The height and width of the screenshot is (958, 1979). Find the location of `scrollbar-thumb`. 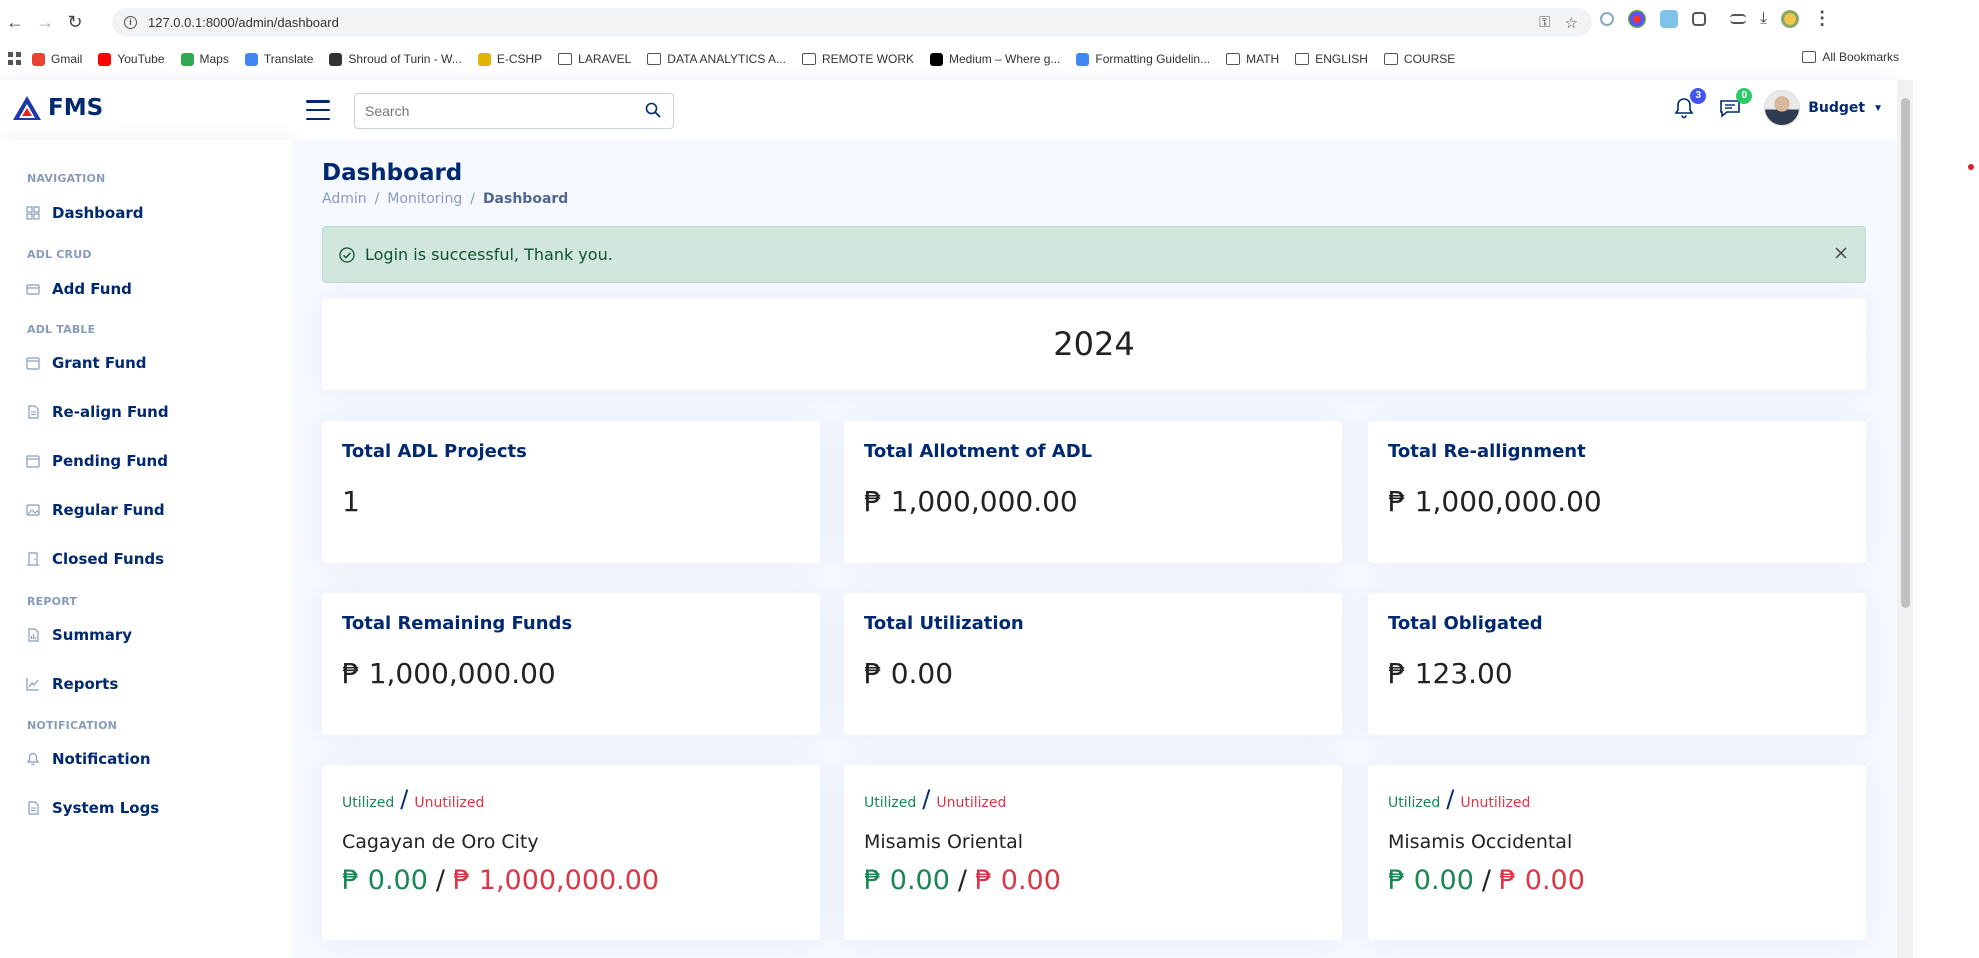

scrollbar-thumb is located at coordinates (1905, 353).